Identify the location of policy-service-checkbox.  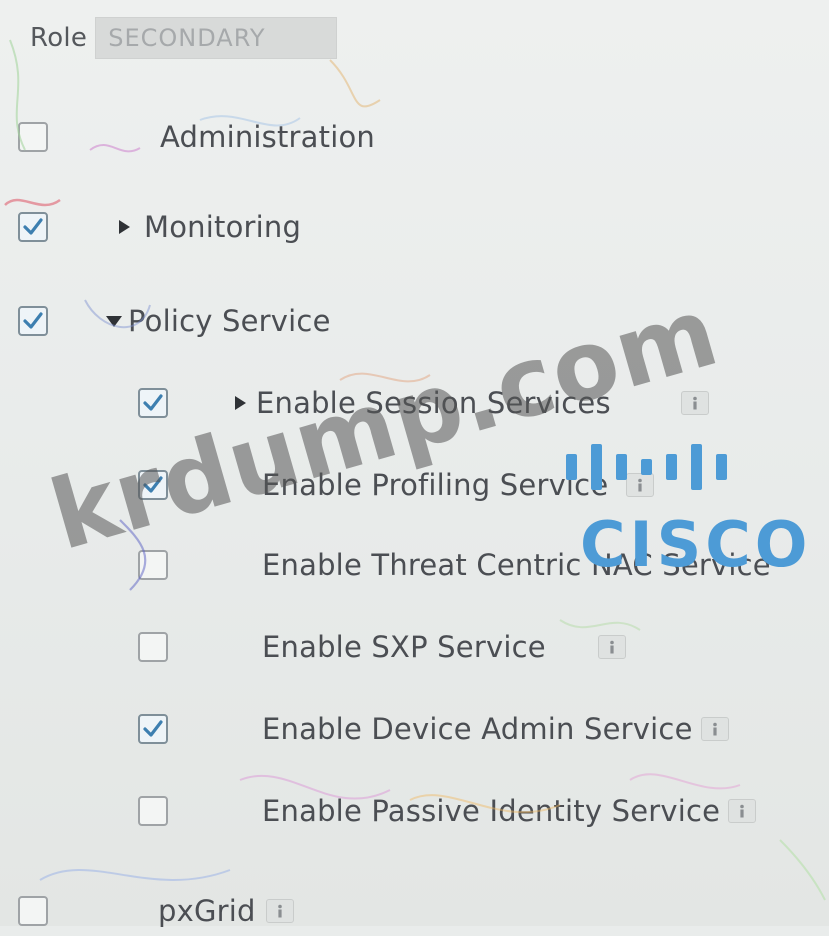
(33, 321).